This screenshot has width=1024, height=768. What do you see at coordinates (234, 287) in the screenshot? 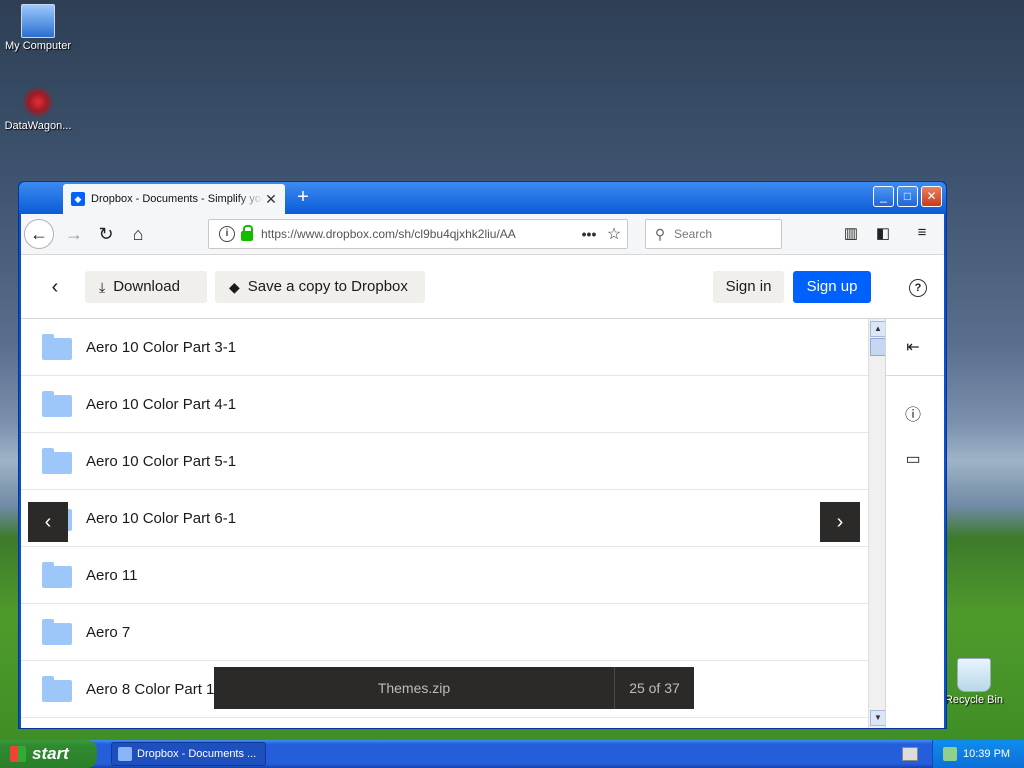
I see `dropbox-icon: ◆` at bounding box center [234, 287].